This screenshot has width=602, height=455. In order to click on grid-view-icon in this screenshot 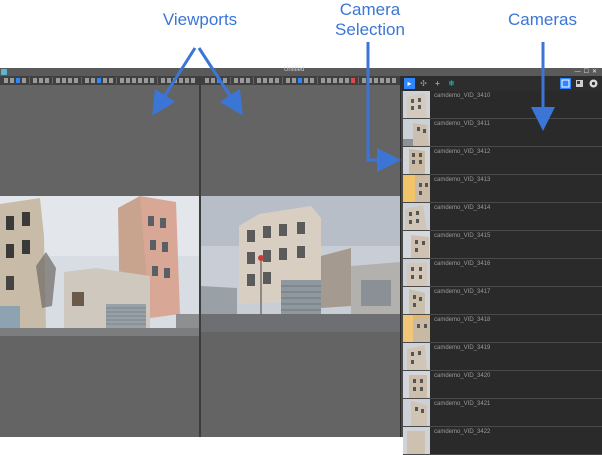, I will do `click(565, 83)`.